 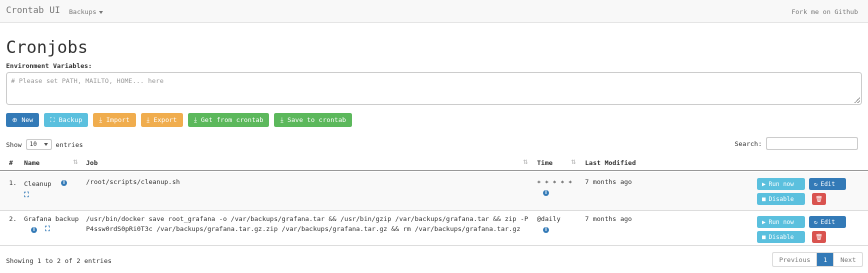 What do you see at coordinates (824, 12) in the screenshot?
I see `github-link: Fork me on Github` at bounding box center [824, 12].